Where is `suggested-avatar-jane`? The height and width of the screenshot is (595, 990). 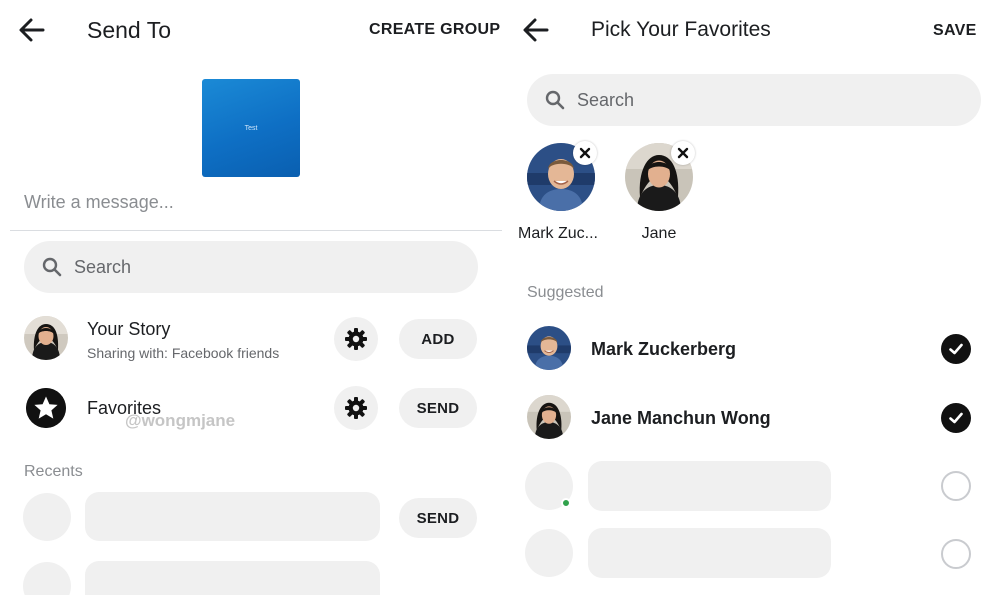
suggested-avatar-jane is located at coordinates (549, 417).